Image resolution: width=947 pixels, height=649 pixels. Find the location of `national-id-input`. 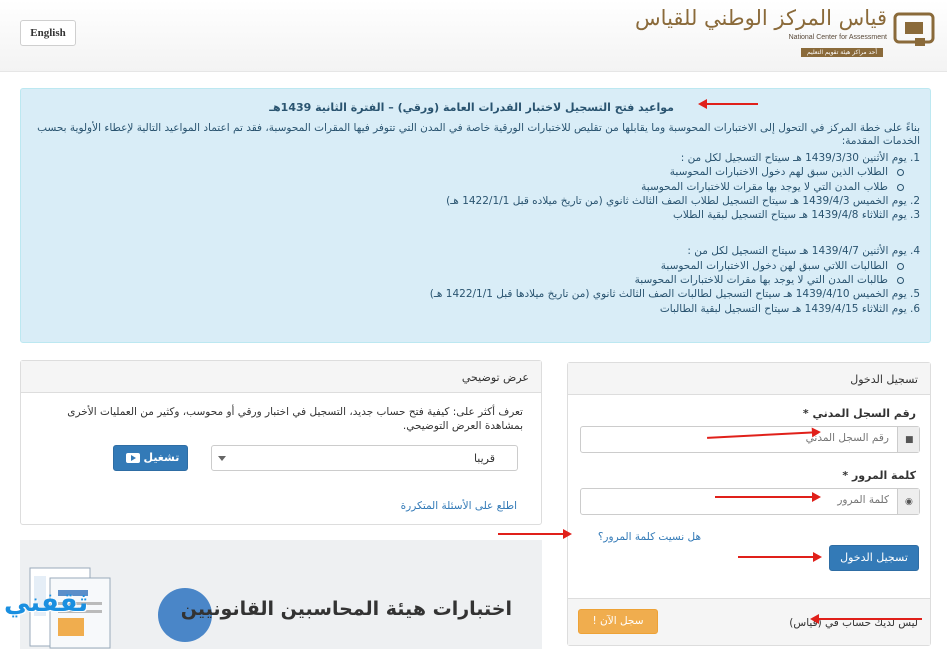

national-id-input is located at coordinates (744, 438).